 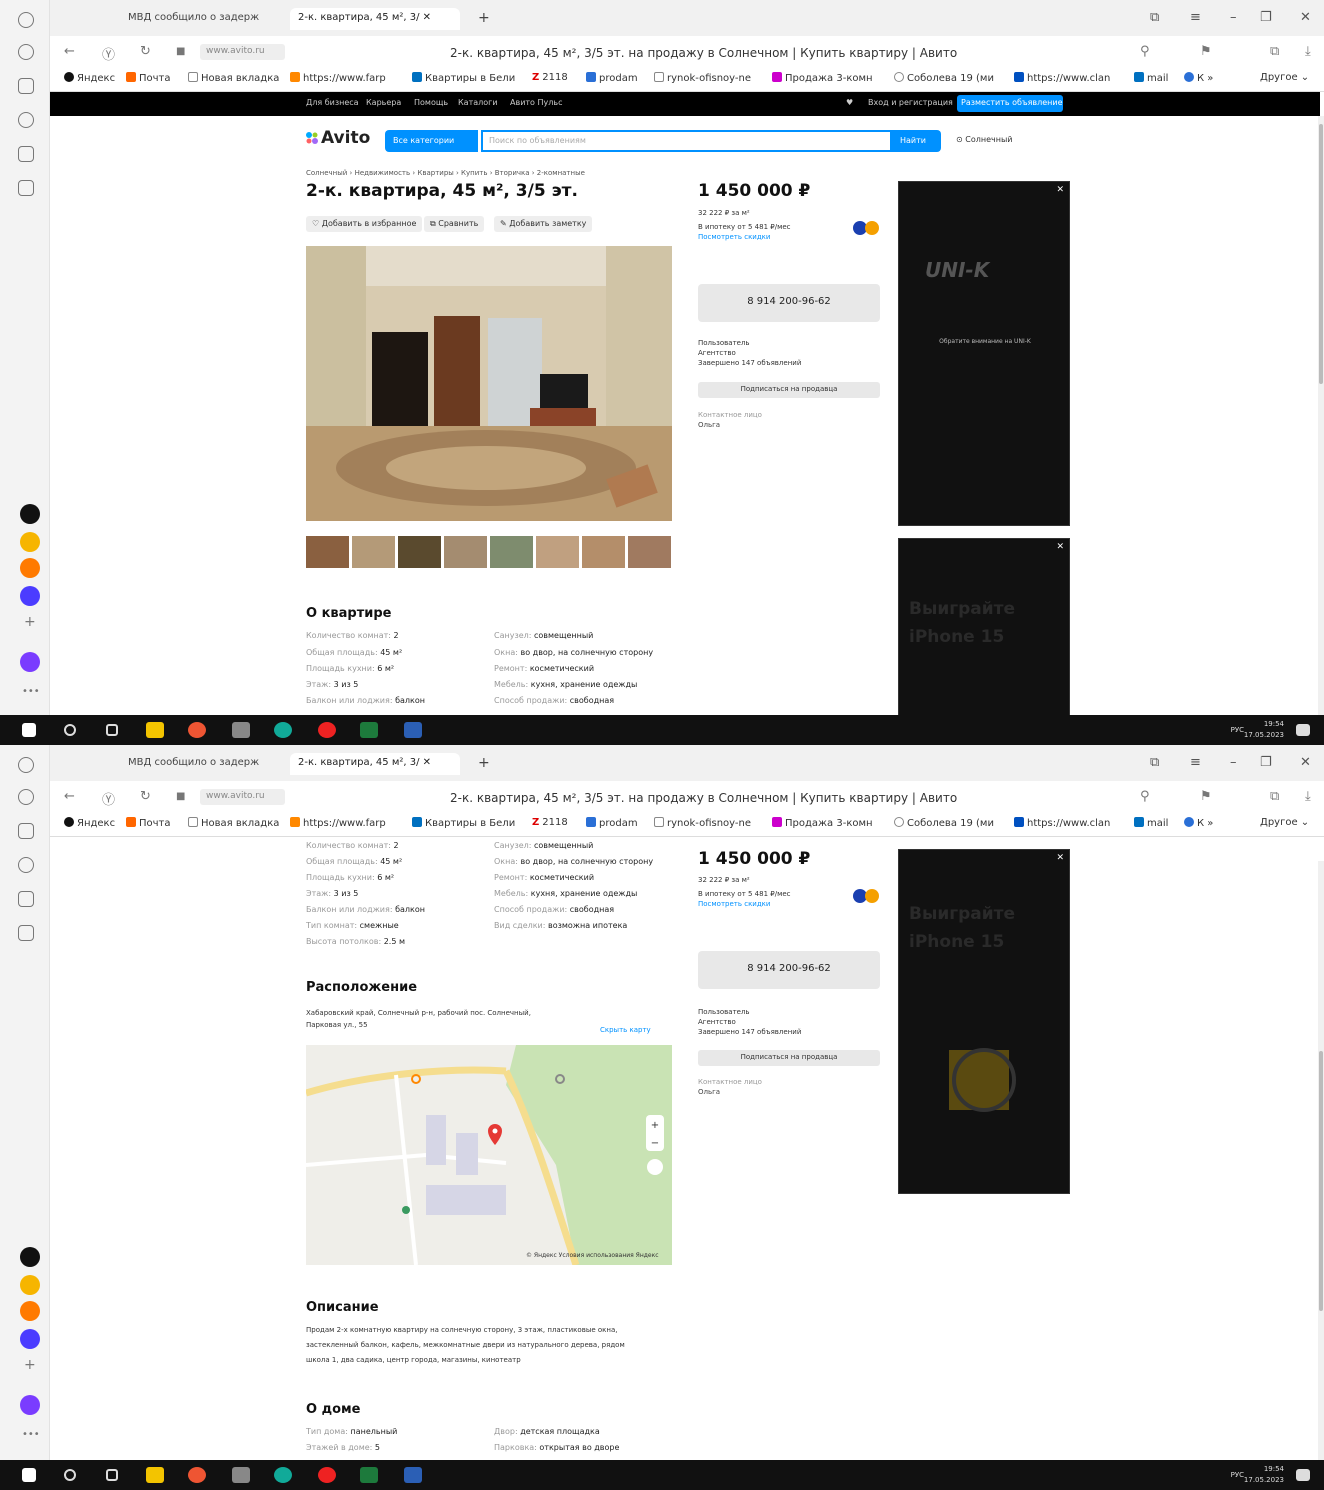 I want to click on screenshot-icon, so click(x=26, y=933).